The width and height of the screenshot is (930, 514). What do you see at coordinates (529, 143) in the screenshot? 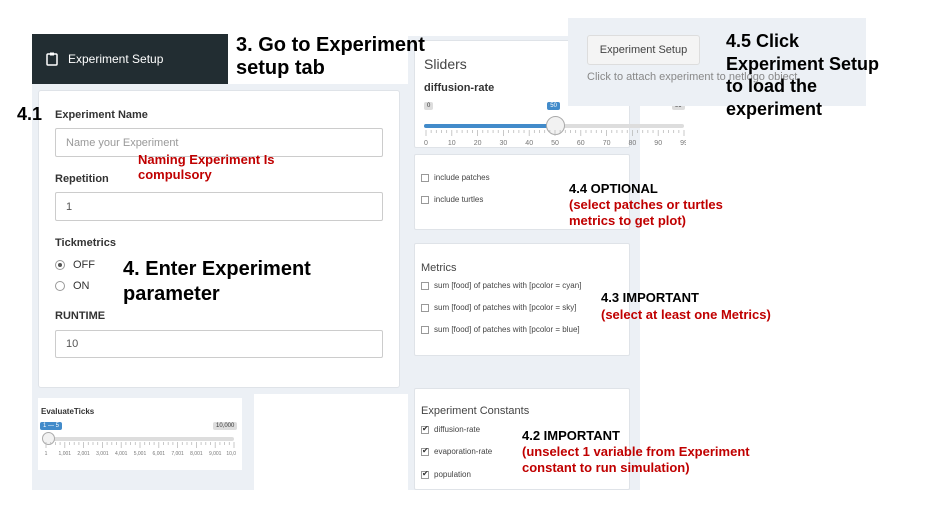
I see `tick-label: 40` at bounding box center [529, 143].